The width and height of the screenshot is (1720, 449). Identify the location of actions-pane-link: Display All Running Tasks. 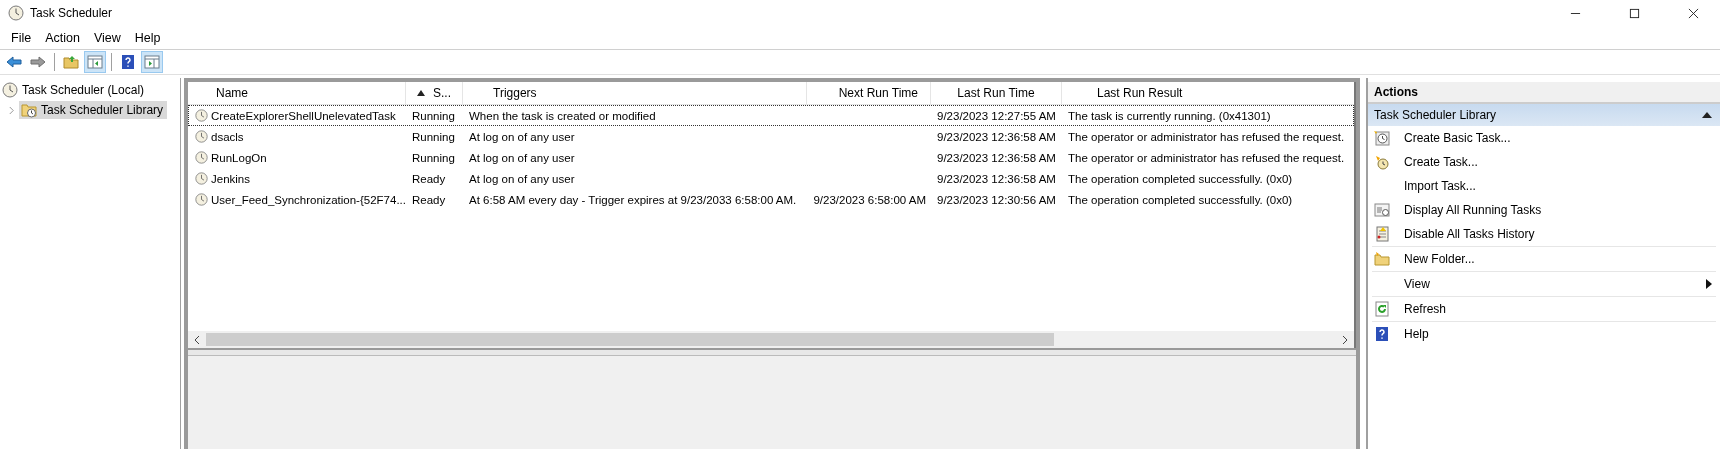
(1544, 210).